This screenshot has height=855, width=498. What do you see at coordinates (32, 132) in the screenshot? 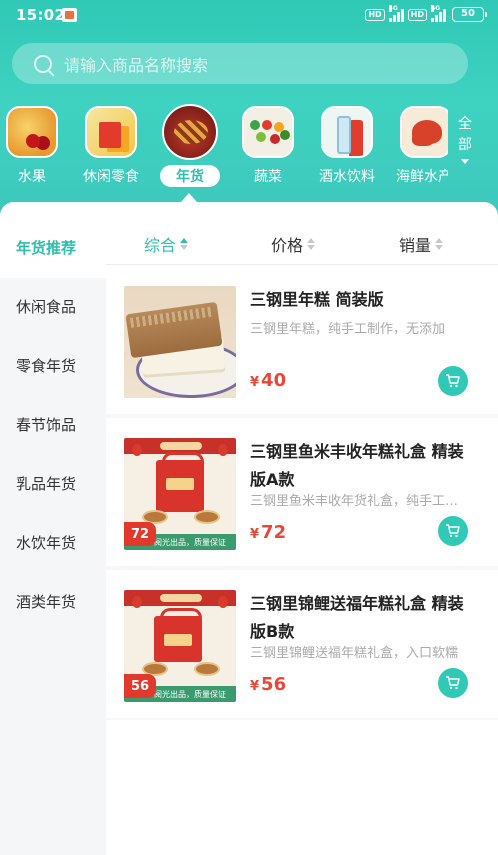
I see `fruit-image` at bounding box center [32, 132].